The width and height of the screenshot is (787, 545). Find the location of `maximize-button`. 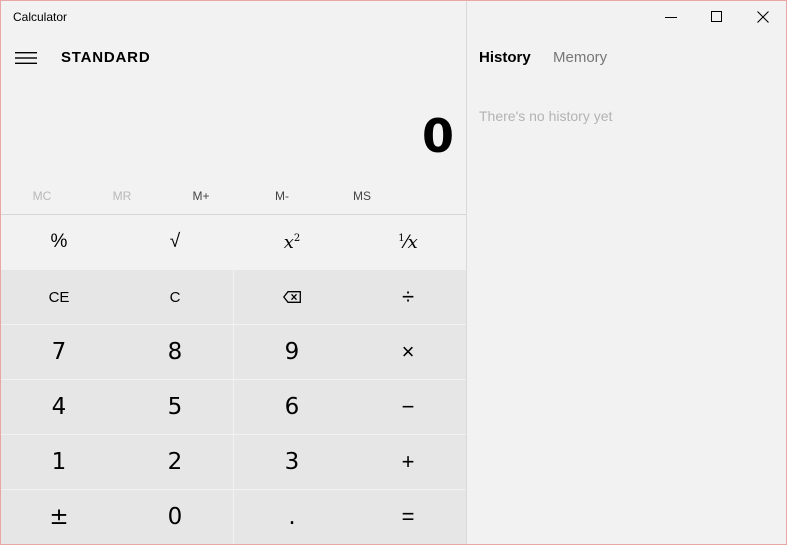

maximize-button is located at coordinates (717, 17).